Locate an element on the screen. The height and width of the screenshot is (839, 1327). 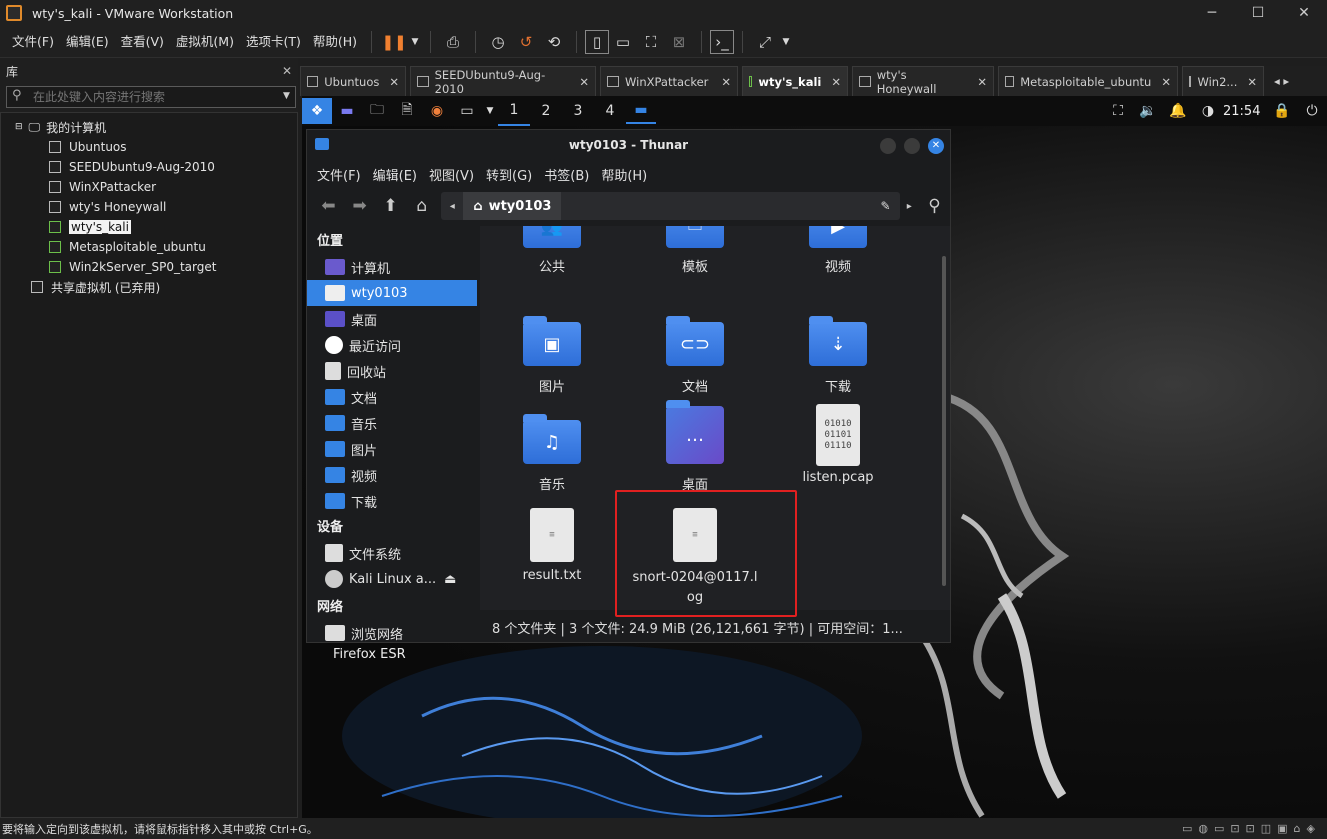
eject-icon: ⏏ is located at coordinates (450, 579).